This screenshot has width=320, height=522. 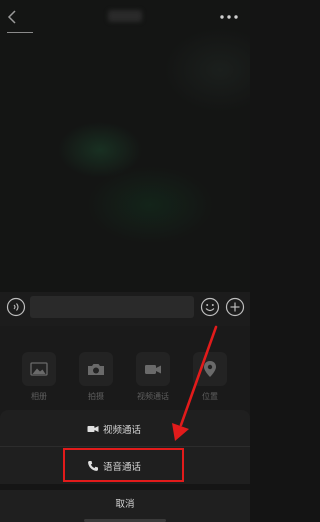 What do you see at coordinates (210, 396) in the screenshot?
I see `panel-item-label: 位置` at bounding box center [210, 396].